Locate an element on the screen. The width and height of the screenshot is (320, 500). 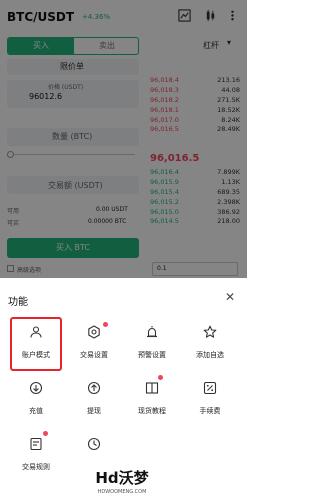
item-label: 交易设置 is located at coordinates (94, 355).